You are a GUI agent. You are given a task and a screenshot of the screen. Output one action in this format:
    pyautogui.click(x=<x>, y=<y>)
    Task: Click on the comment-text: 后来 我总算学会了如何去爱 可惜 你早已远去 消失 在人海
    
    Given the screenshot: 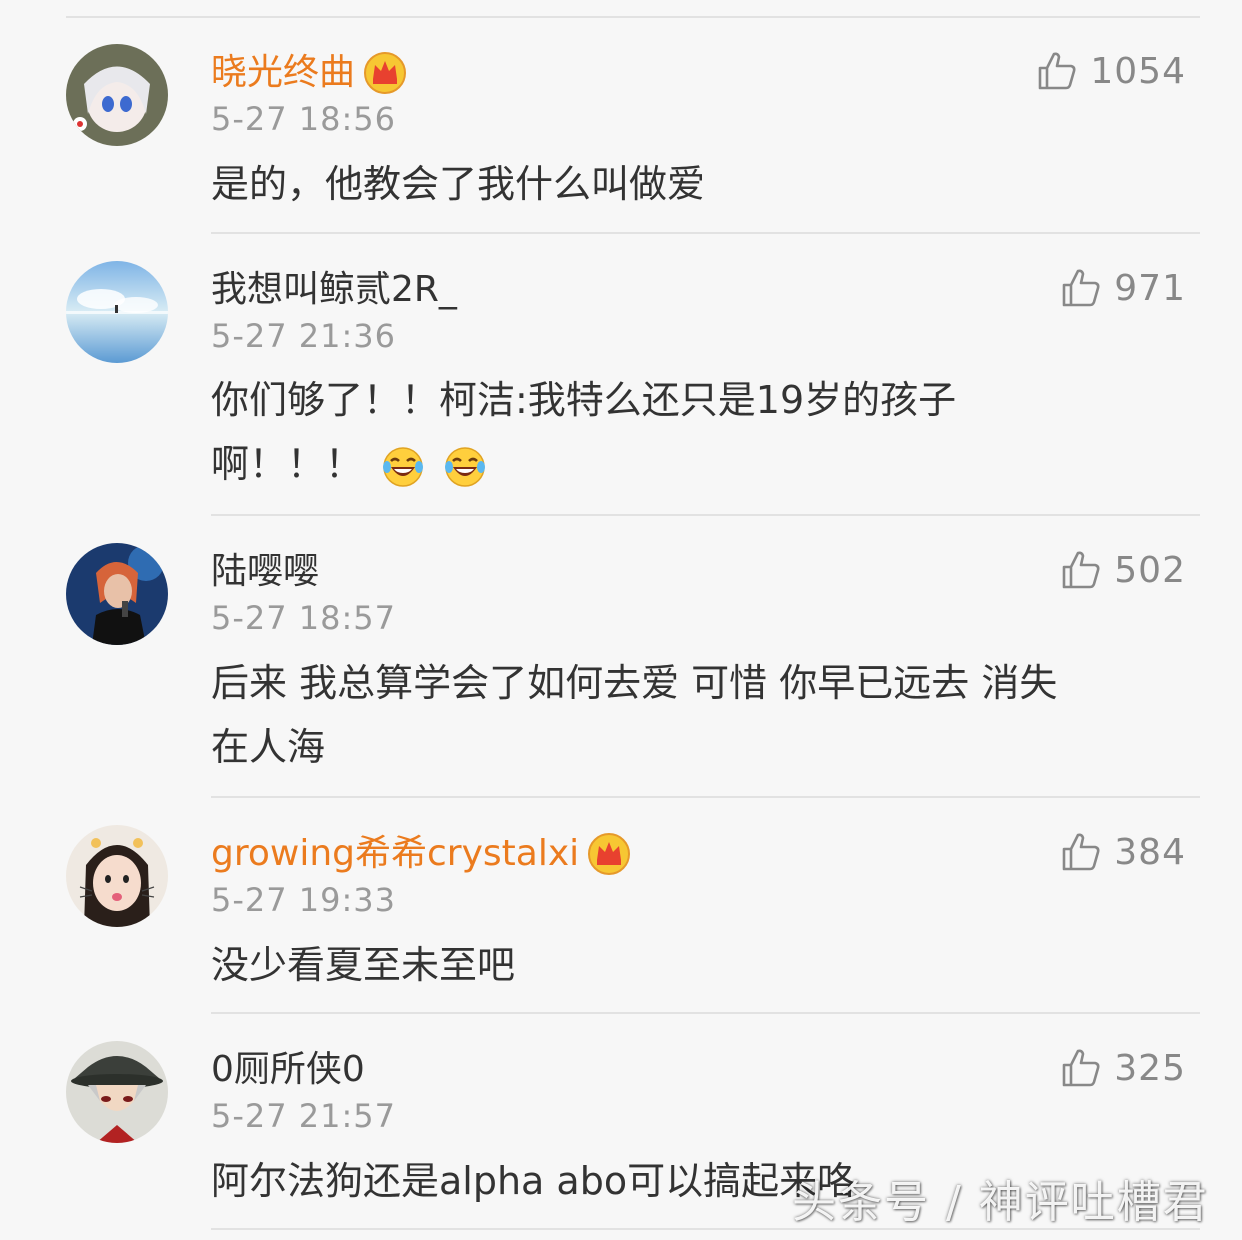 What is the action you would take?
    pyautogui.click(x=691, y=715)
    